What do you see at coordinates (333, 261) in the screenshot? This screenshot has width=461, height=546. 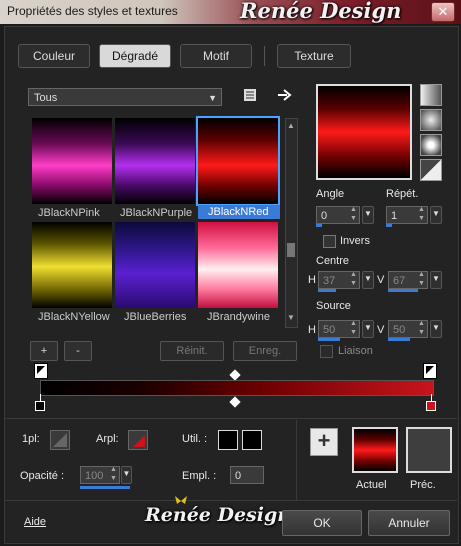 I see `center-label: Centre` at bounding box center [333, 261].